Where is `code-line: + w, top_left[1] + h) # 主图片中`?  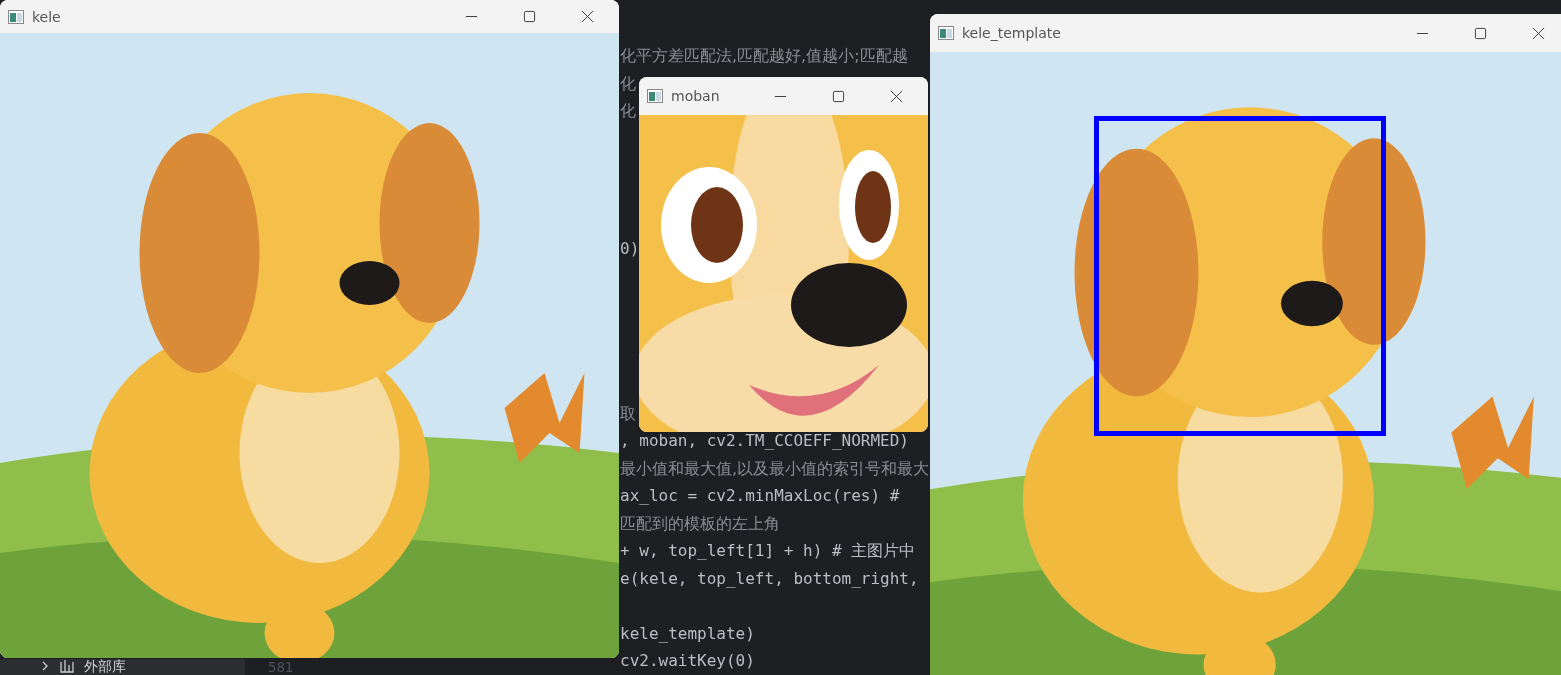 code-line: + w, top_left[1] + h) # 主图片中 is located at coordinates (768, 551).